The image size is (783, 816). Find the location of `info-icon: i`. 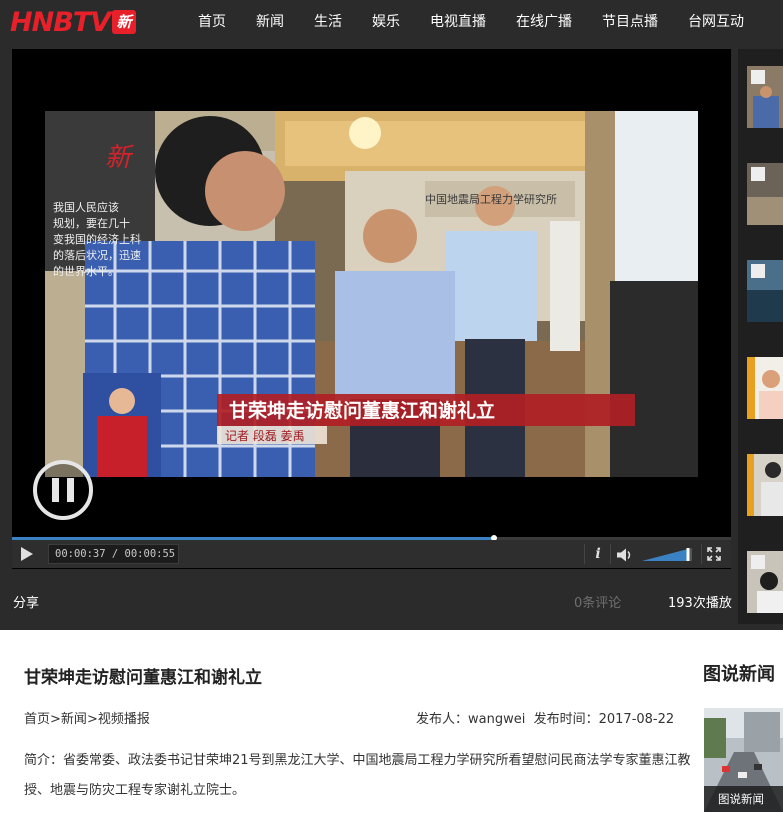

info-icon: i is located at coordinates (598, 554).